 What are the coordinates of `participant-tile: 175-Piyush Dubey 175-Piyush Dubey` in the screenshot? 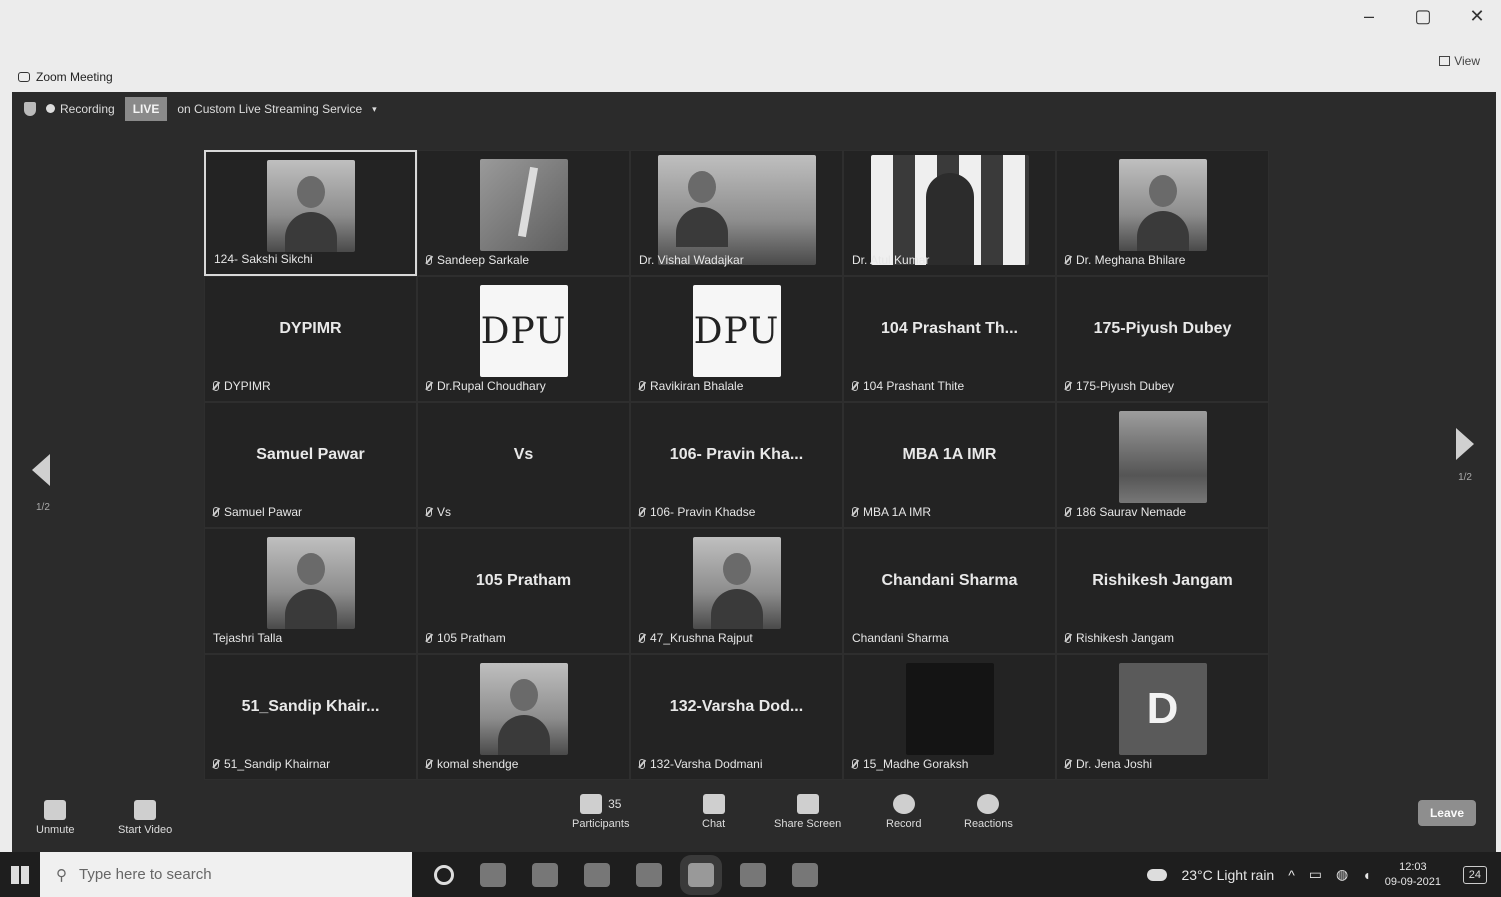 It's located at (1162, 339).